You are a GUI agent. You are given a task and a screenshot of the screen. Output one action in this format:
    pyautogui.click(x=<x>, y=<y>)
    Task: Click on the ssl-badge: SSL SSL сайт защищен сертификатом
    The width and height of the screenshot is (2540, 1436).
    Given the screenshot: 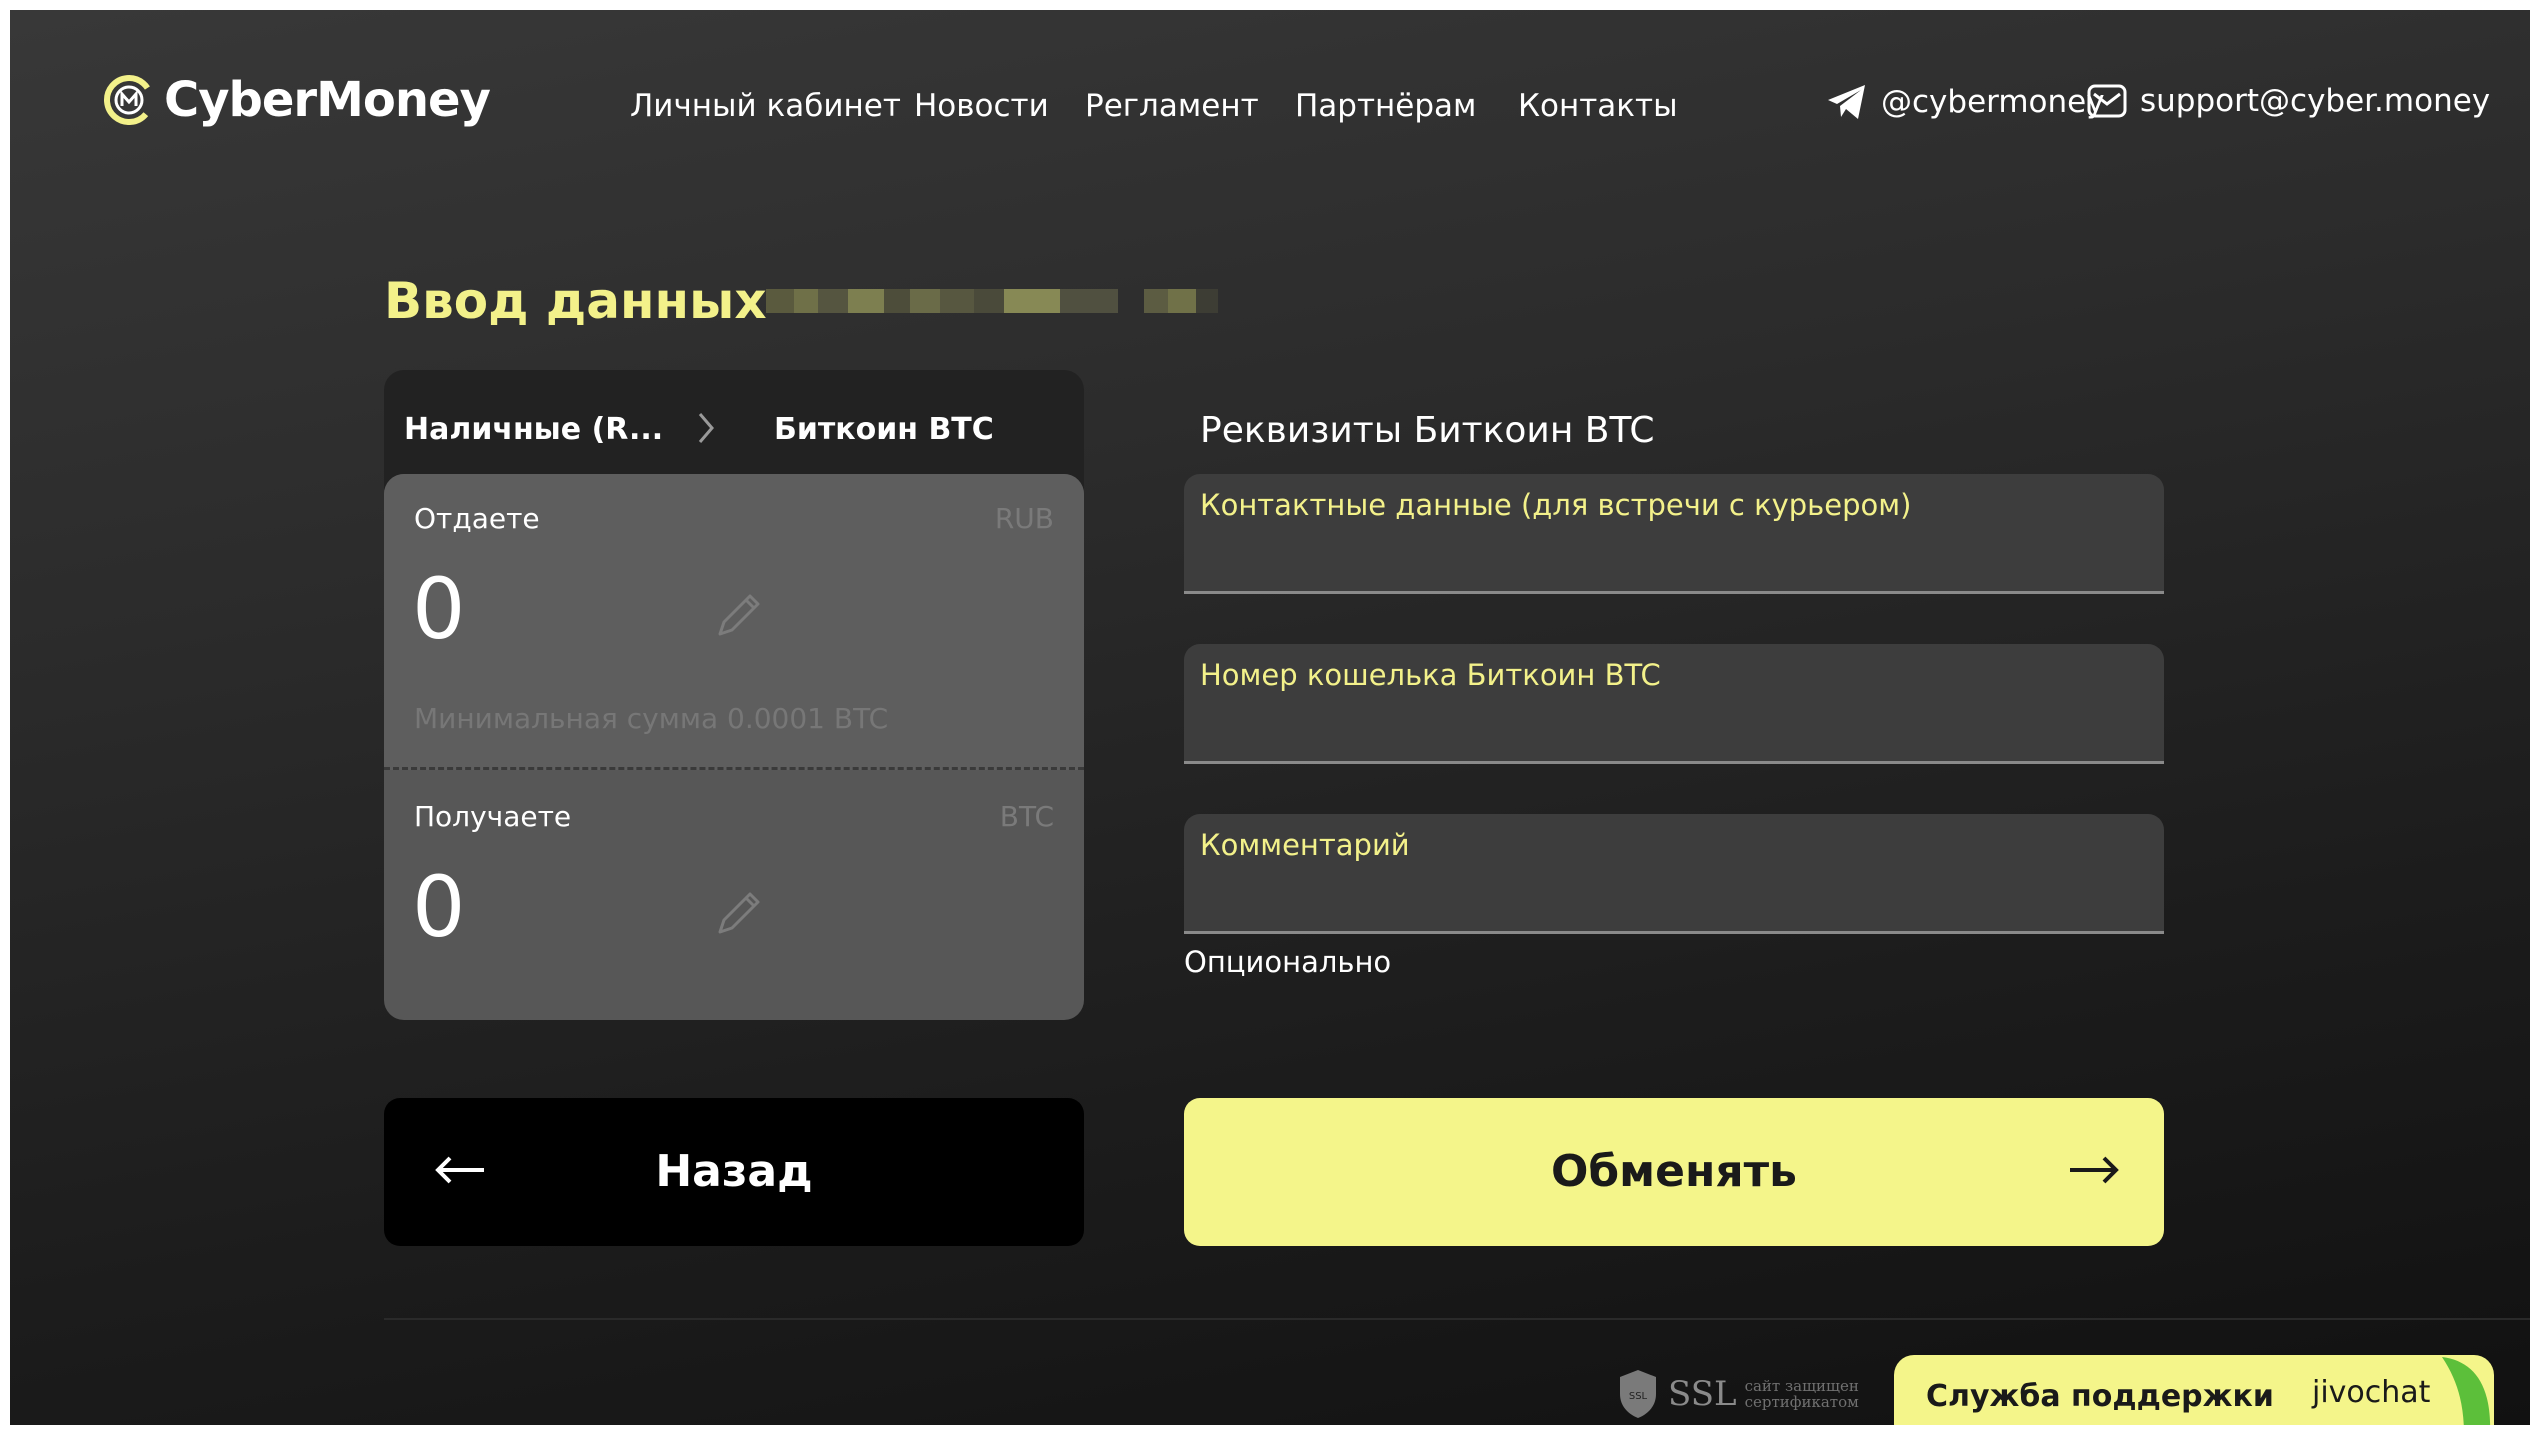 What is the action you would take?
    pyautogui.click(x=1737, y=1394)
    